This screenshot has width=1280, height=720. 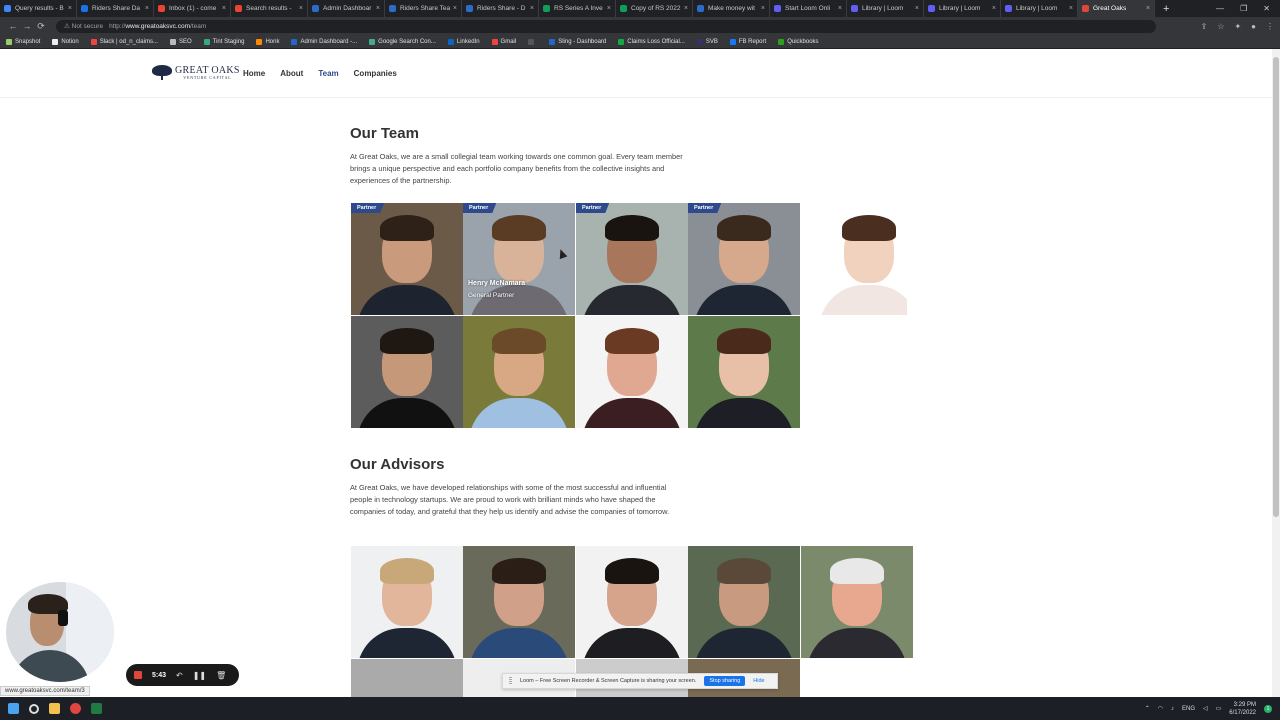 What do you see at coordinates (328, 73) in the screenshot?
I see `nav-team: Team` at bounding box center [328, 73].